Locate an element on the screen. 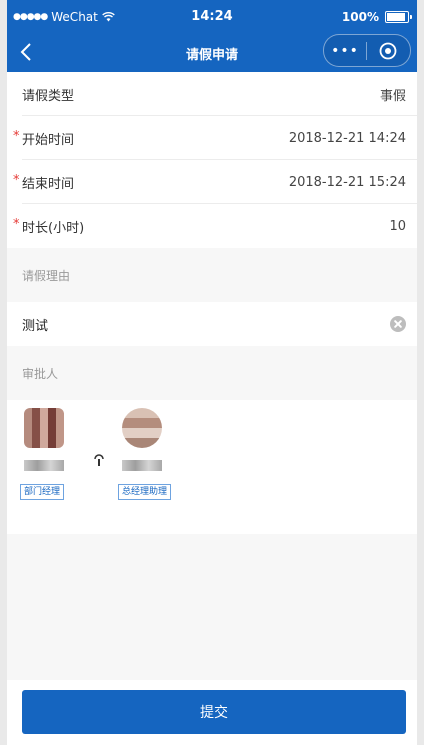 This screenshot has width=424, height=745. approver-section-header: 审批人 is located at coordinates (212, 373).